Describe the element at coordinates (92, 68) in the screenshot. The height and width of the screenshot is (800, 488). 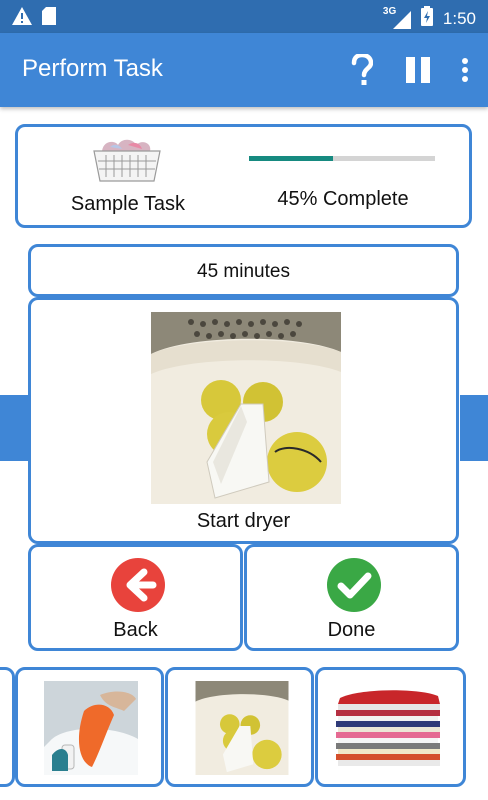
I see `app-title: Perform Task` at that location.